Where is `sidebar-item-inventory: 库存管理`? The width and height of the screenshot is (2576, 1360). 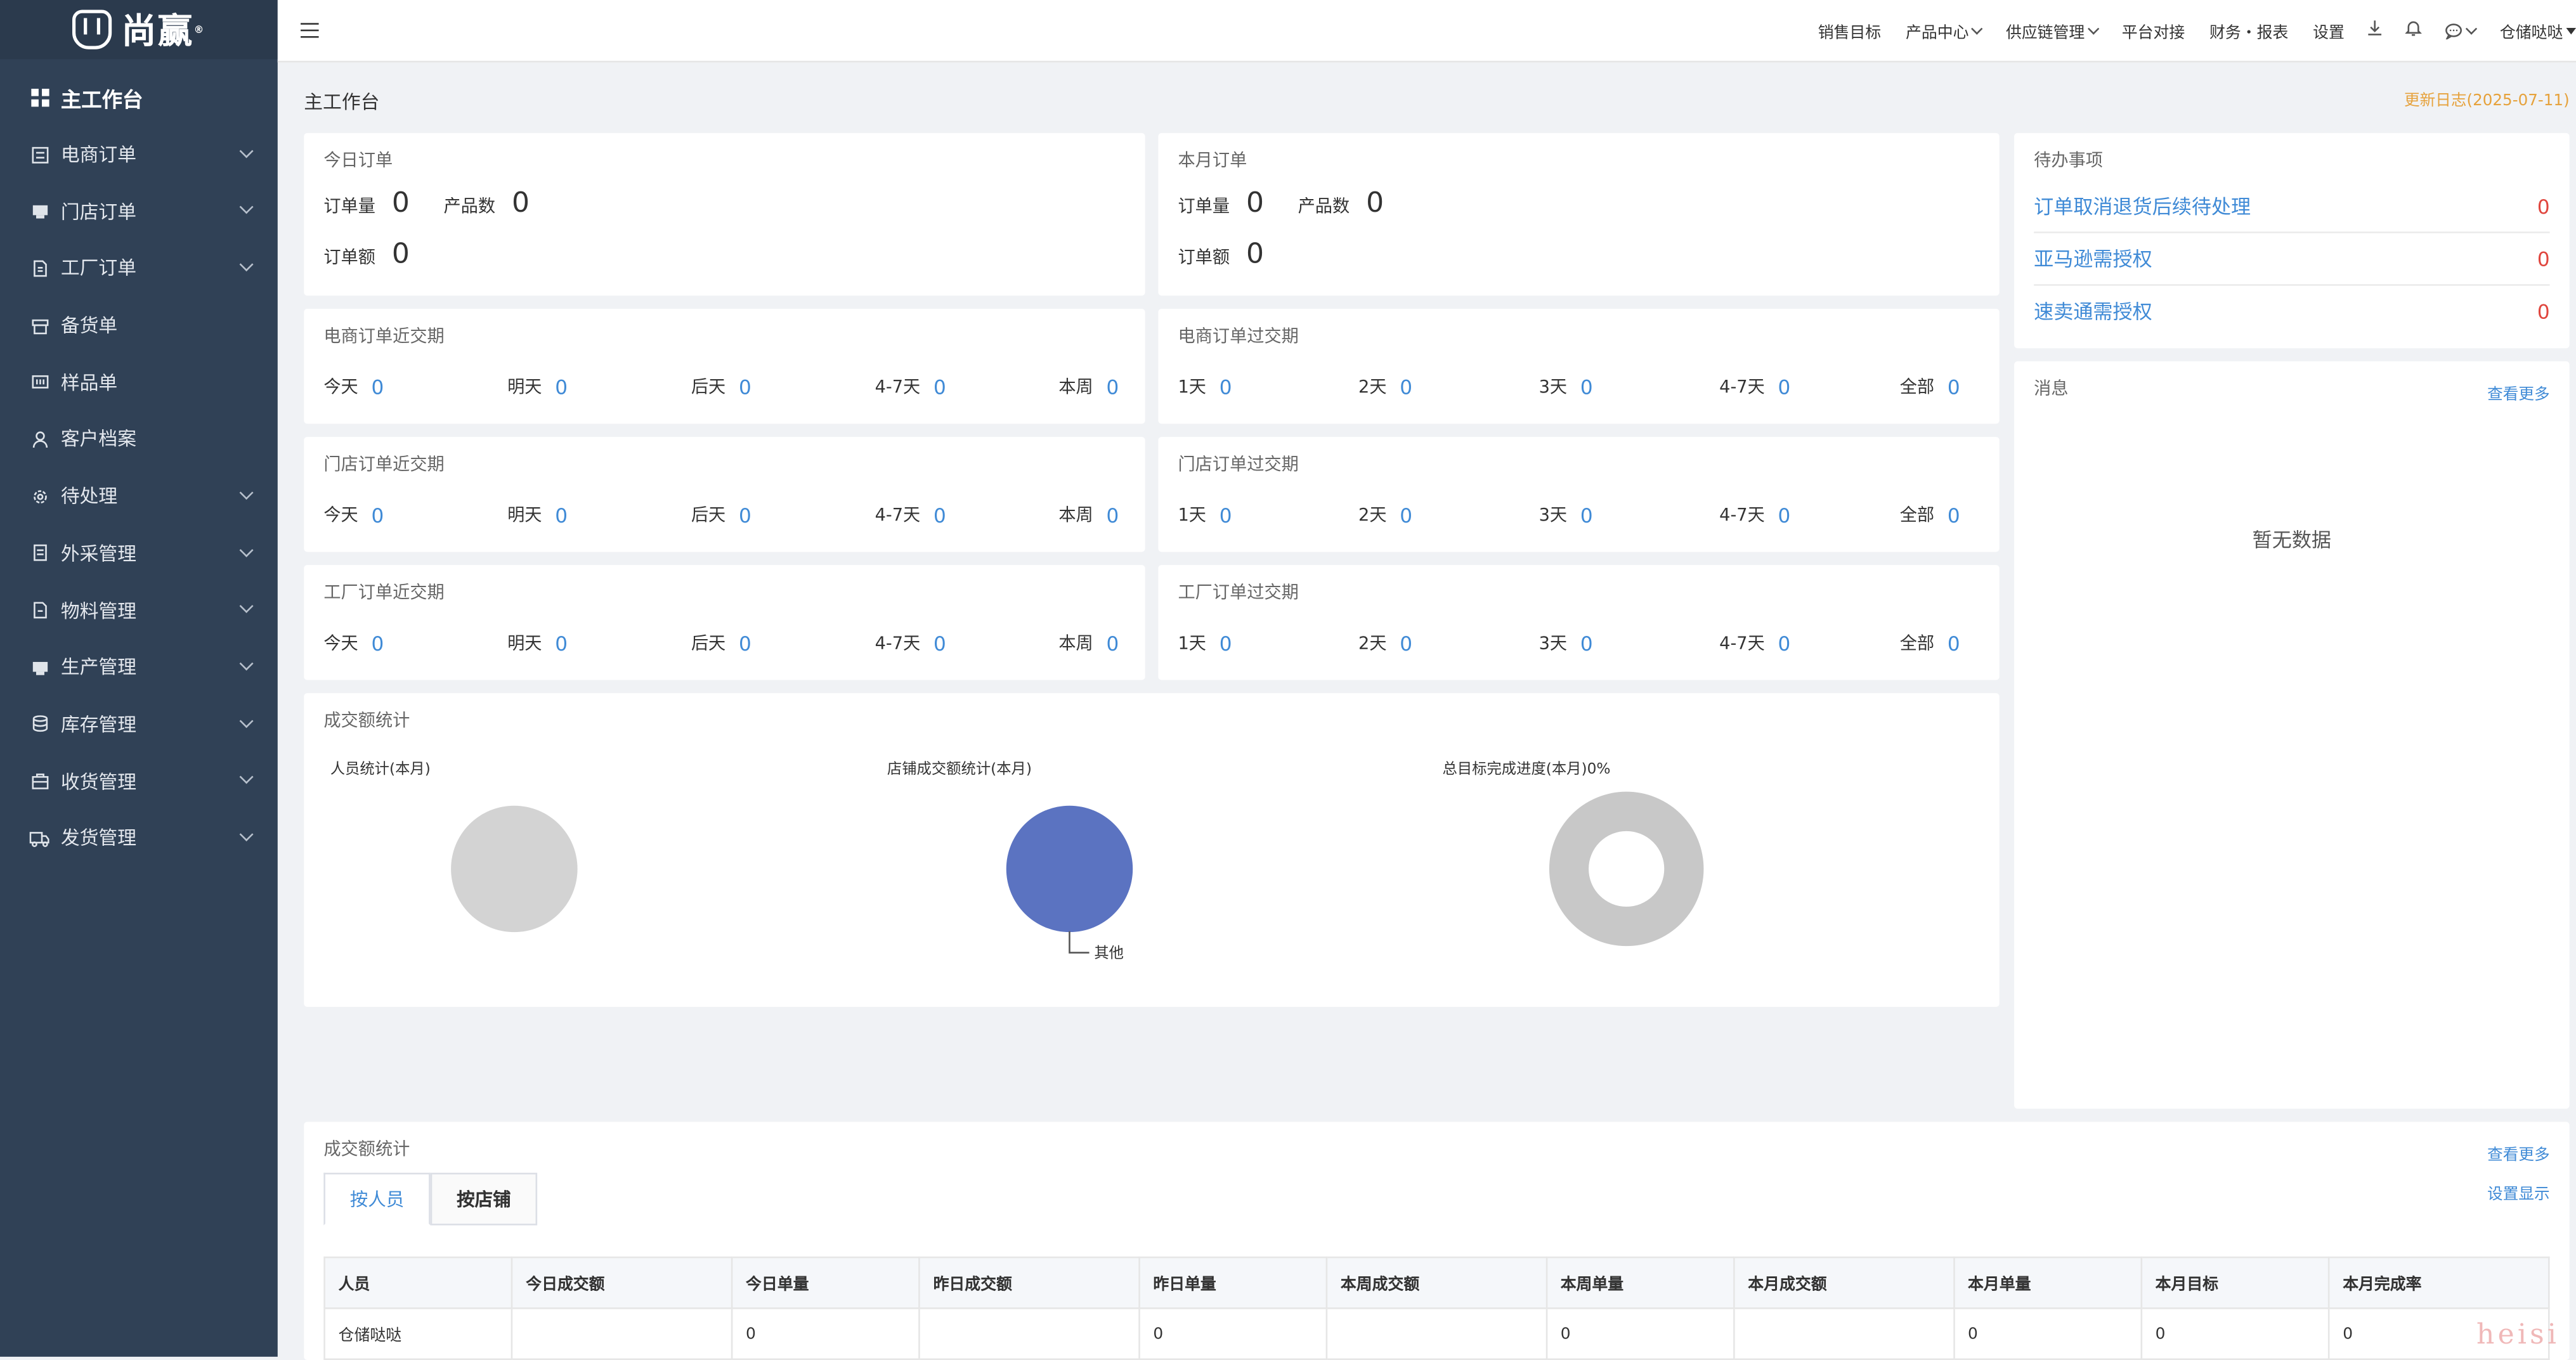
sidebar-item-inventory: 库存管理 is located at coordinates (139, 724).